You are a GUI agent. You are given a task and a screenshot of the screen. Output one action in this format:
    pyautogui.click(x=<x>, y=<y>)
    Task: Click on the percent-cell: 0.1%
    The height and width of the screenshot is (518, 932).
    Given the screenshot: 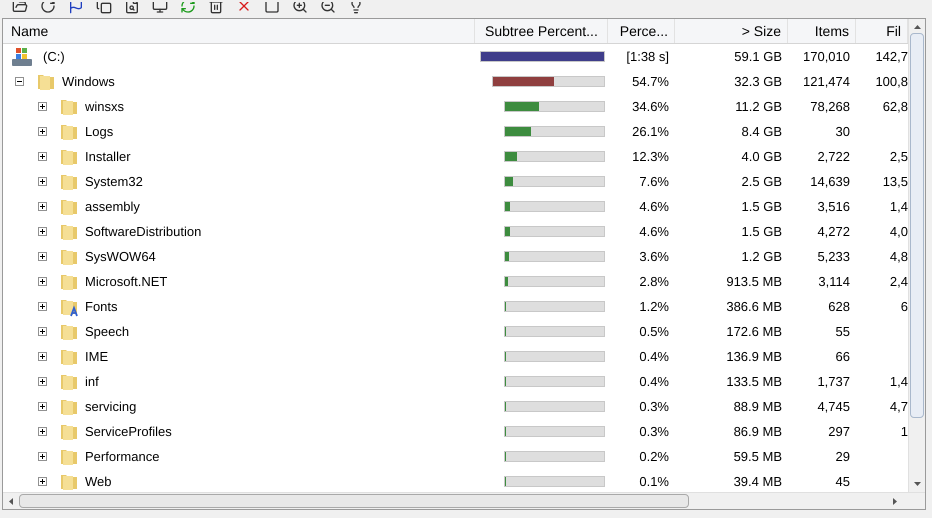 What is the action you would take?
    pyautogui.click(x=654, y=481)
    